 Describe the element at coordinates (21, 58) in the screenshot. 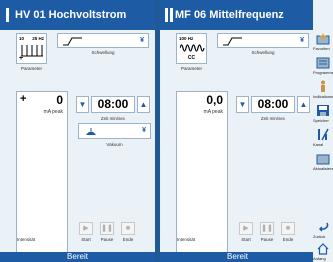

I see `polarity-plus-icon: +` at that location.